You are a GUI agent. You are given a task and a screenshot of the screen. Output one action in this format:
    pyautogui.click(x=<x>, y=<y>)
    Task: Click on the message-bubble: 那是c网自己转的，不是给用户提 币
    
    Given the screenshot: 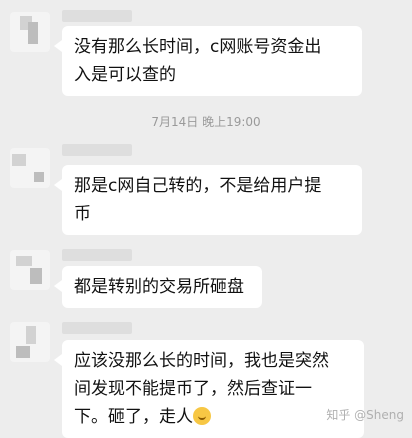 What is the action you would take?
    pyautogui.click(x=208, y=200)
    